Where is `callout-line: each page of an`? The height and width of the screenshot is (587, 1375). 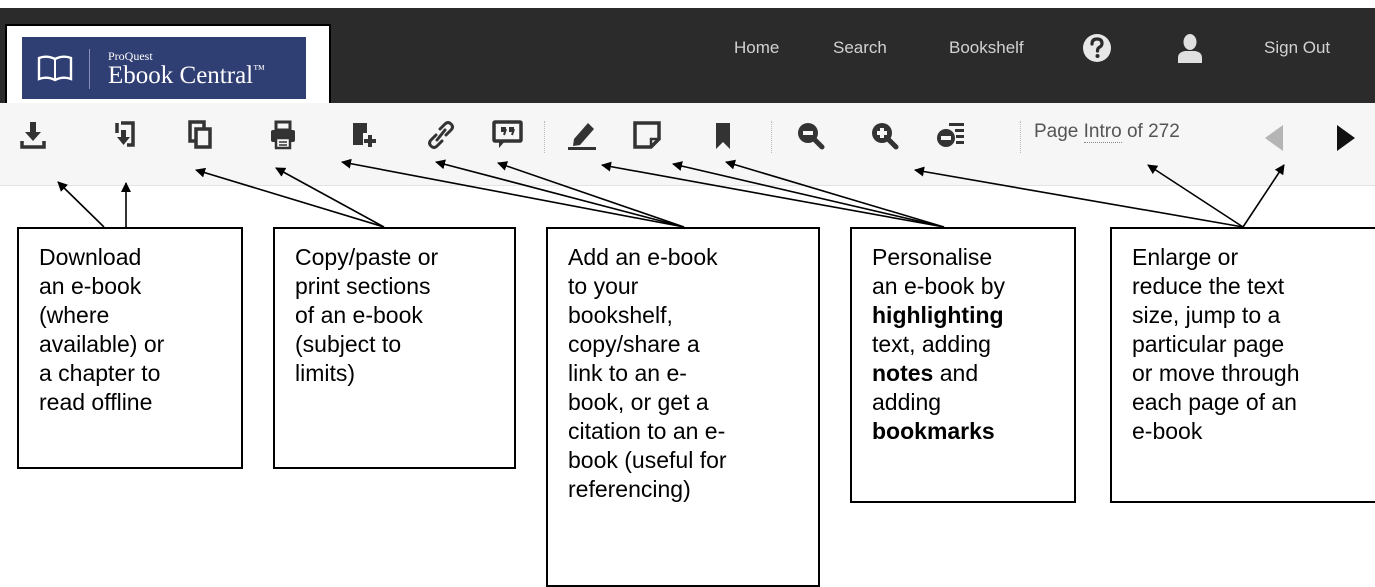
callout-line: each page of an is located at coordinates (1214, 402).